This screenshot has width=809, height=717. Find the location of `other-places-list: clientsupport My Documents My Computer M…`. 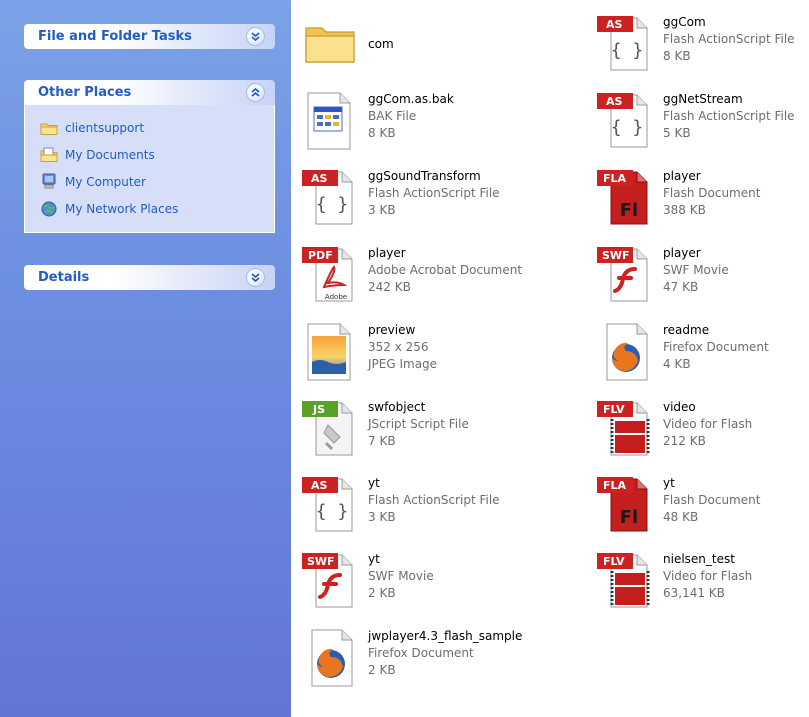

other-places-list: clientsupport My Documents My Computer M… is located at coordinates (149, 169).